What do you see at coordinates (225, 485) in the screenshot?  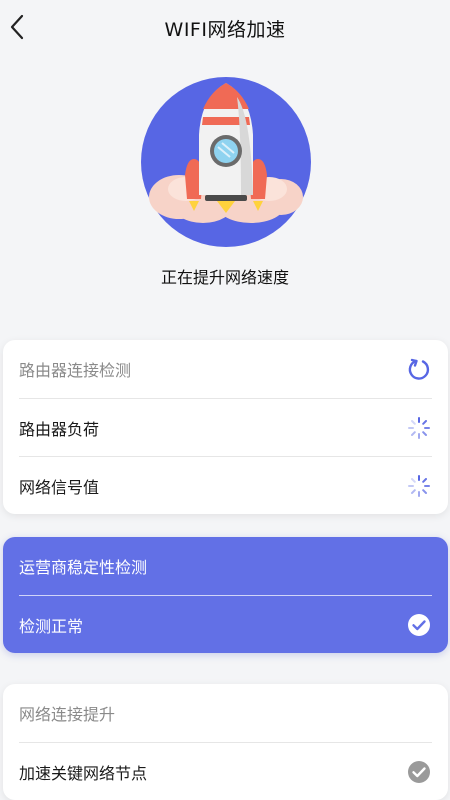 I see `list-item: 网络信号值` at bounding box center [225, 485].